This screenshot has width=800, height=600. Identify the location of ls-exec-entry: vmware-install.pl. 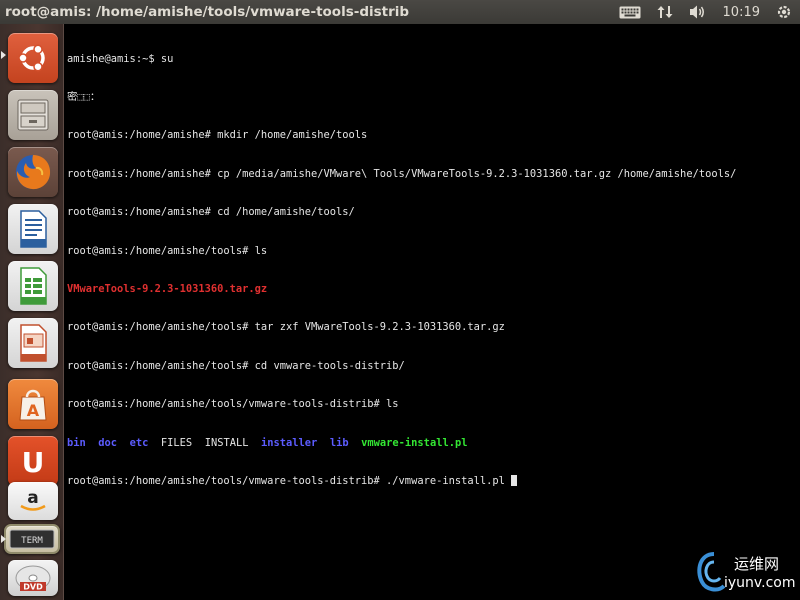
(414, 442).